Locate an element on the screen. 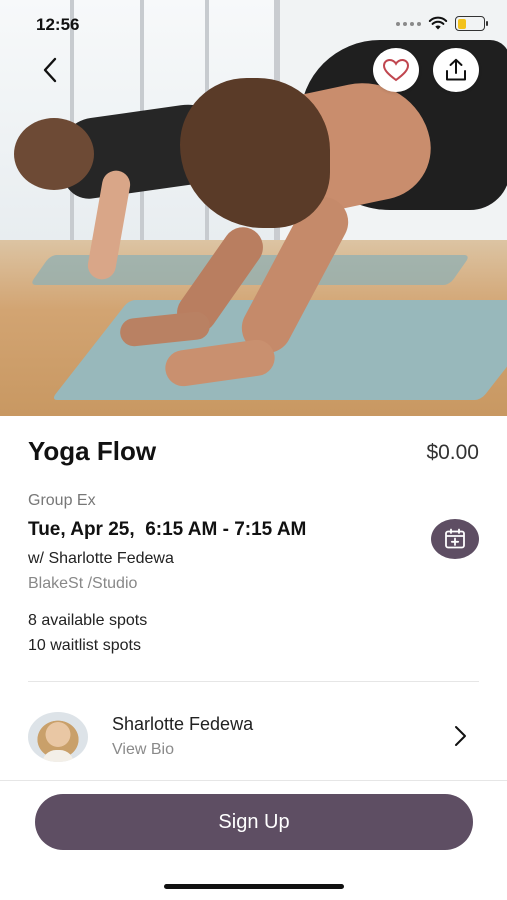 This screenshot has width=507, height=900. back-button is located at coordinates (50, 70).